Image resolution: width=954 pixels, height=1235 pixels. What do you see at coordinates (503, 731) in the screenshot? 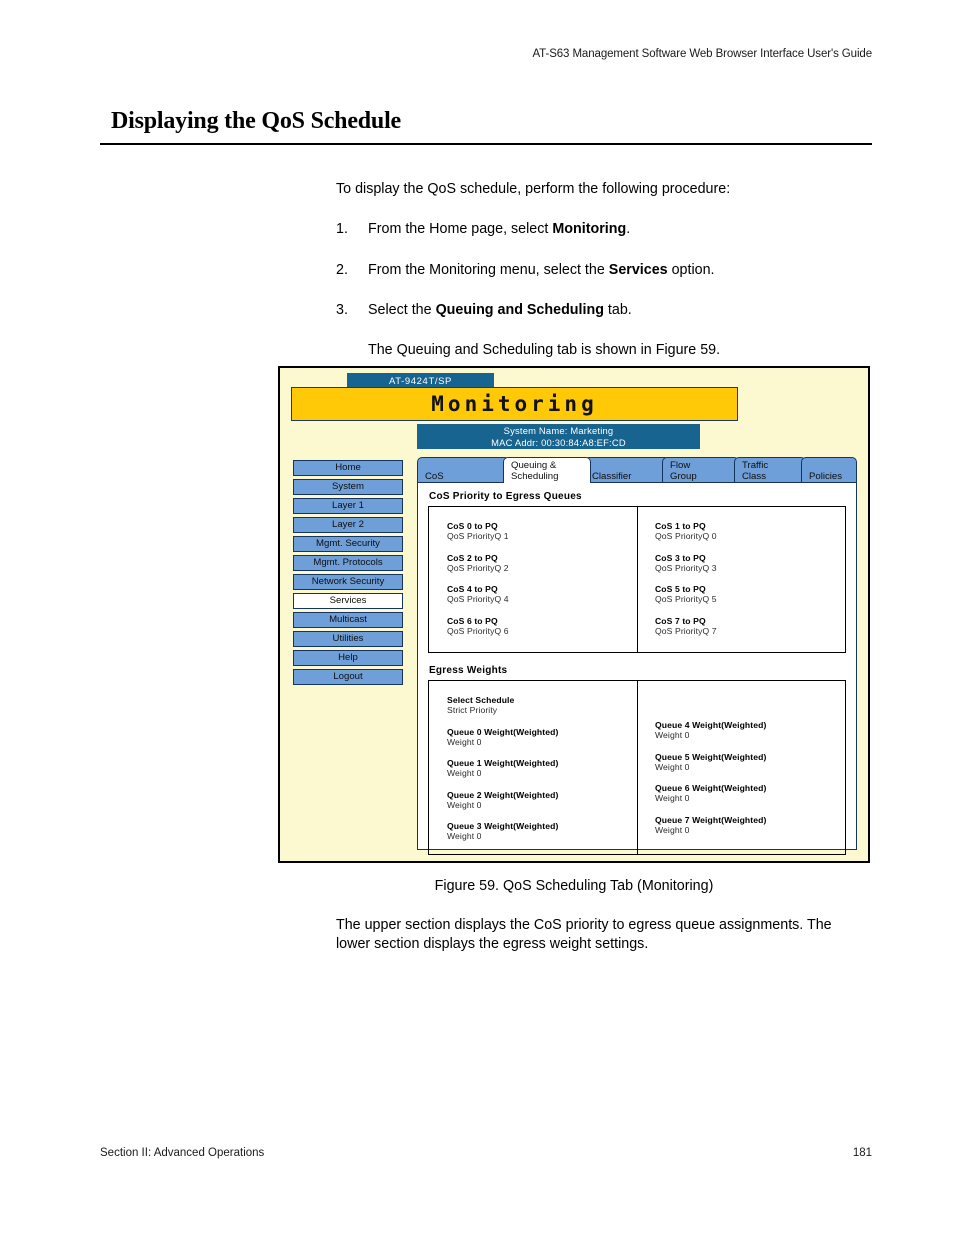
I see `queue-weight-key: Queue 0 Weight(Weighted)` at bounding box center [503, 731].